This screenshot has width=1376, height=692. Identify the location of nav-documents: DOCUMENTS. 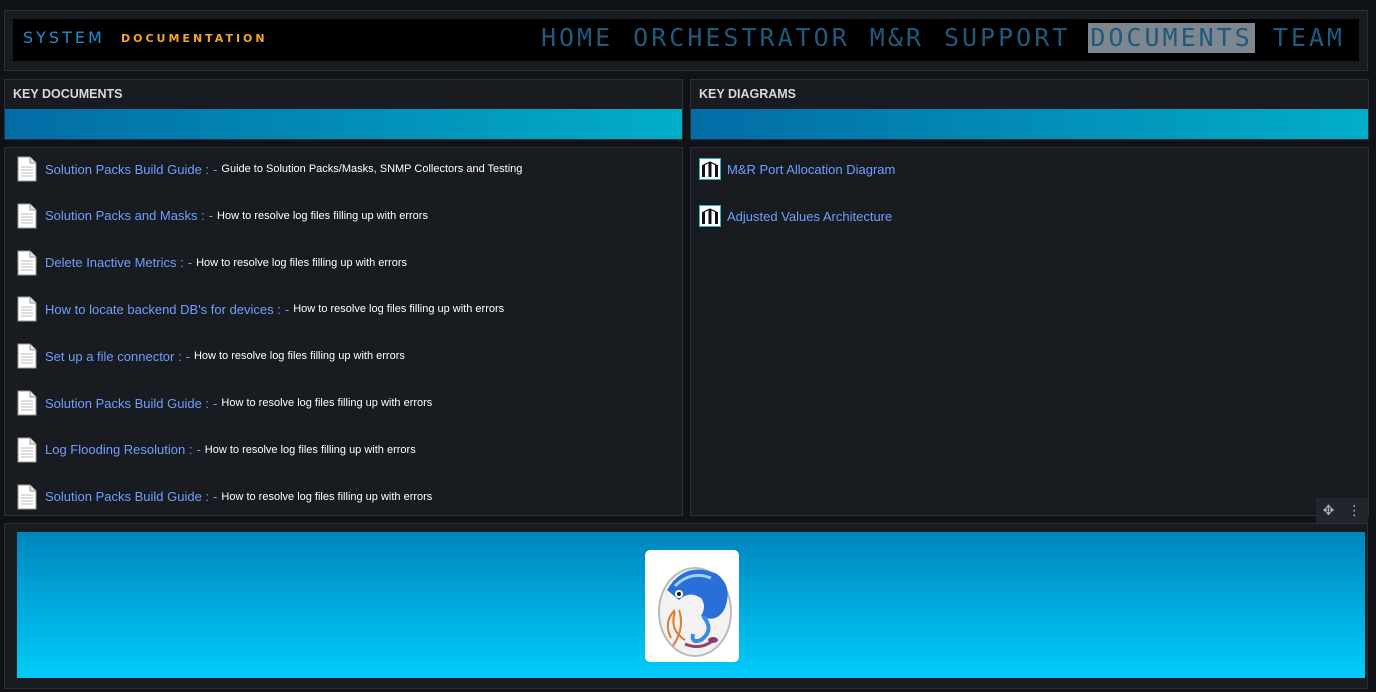
(1171, 38).